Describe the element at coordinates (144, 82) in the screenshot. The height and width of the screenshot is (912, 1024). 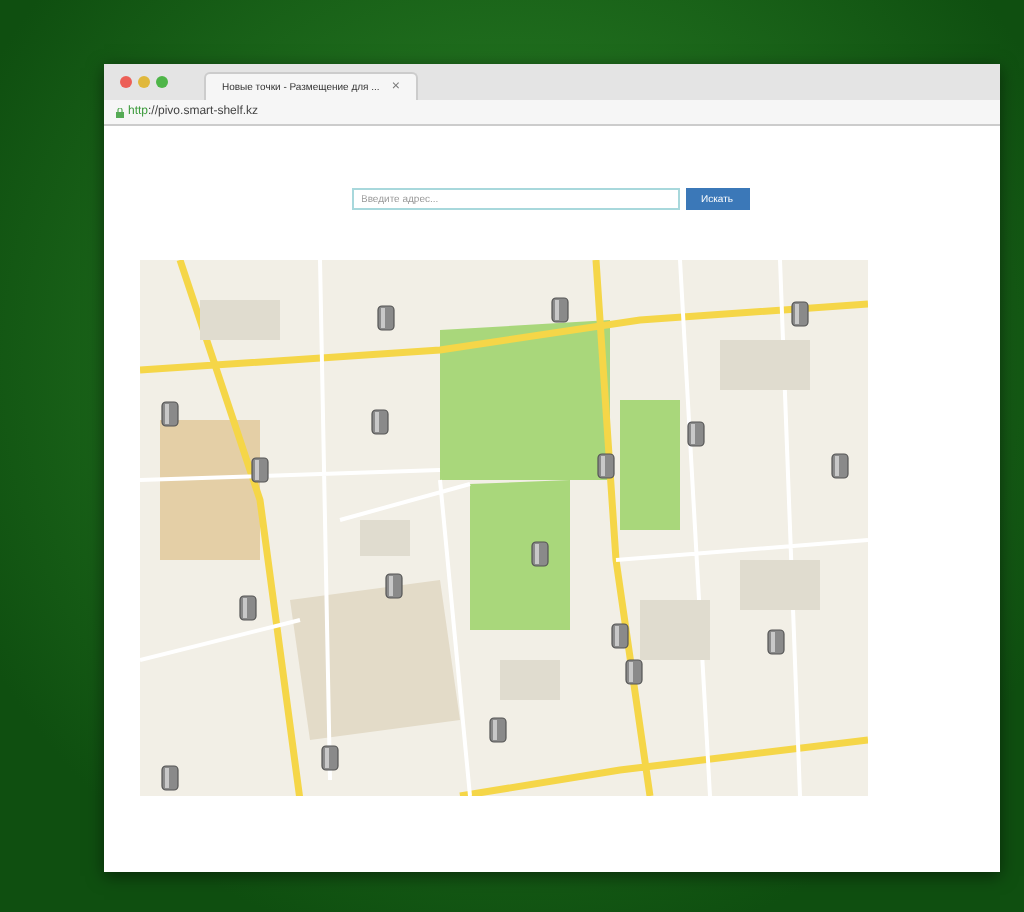
I see `minimize-dot-icon` at that location.